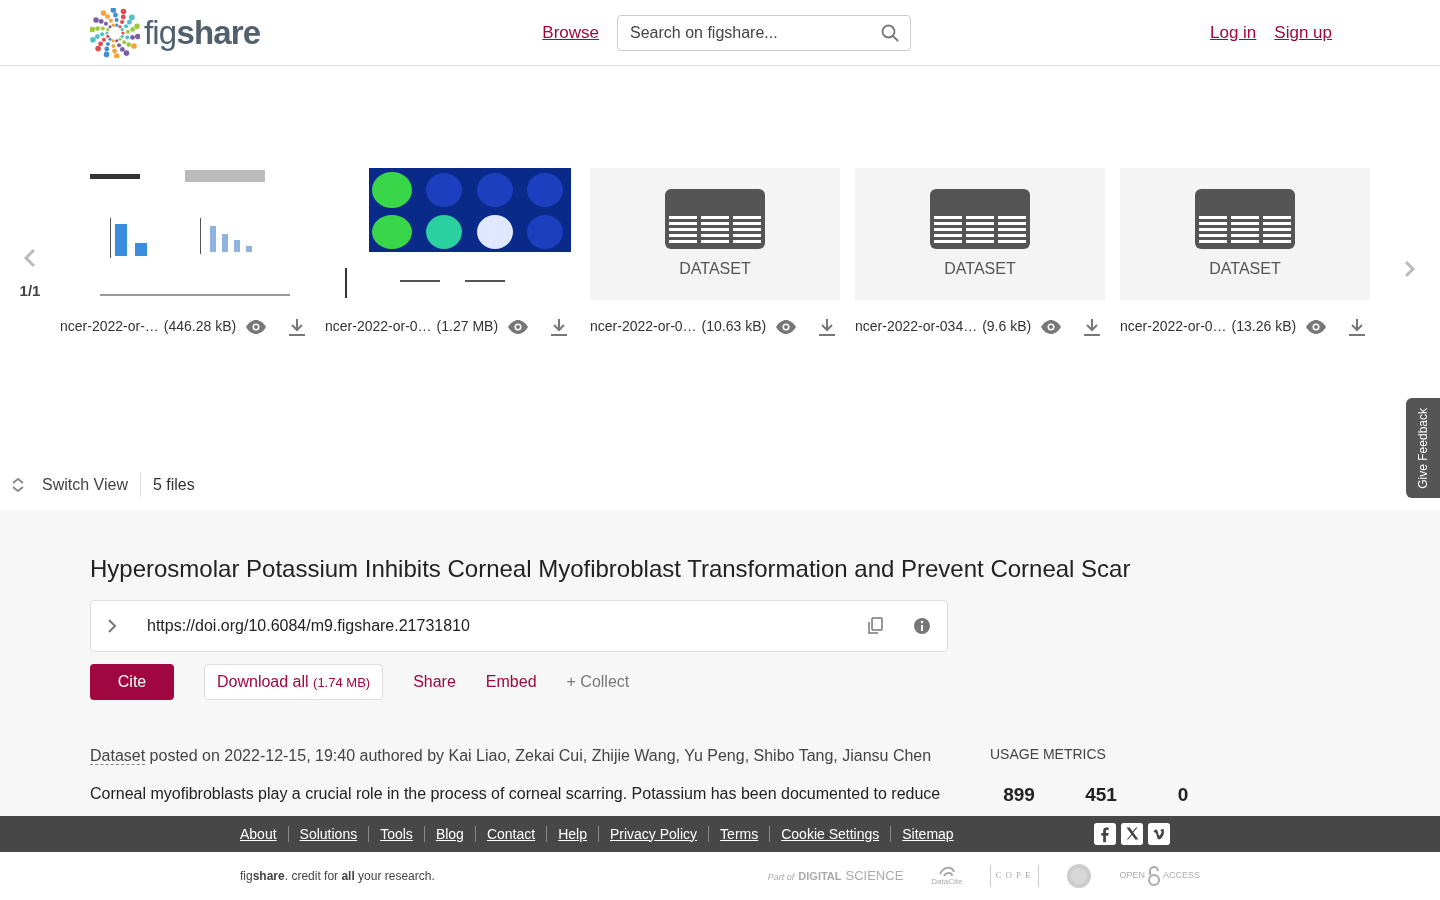 This screenshot has width=1440, height=900. What do you see at coordinates (1183, 795) in the screenshot?
I see `metric-value: 0` at bounding box center [1183, 795].